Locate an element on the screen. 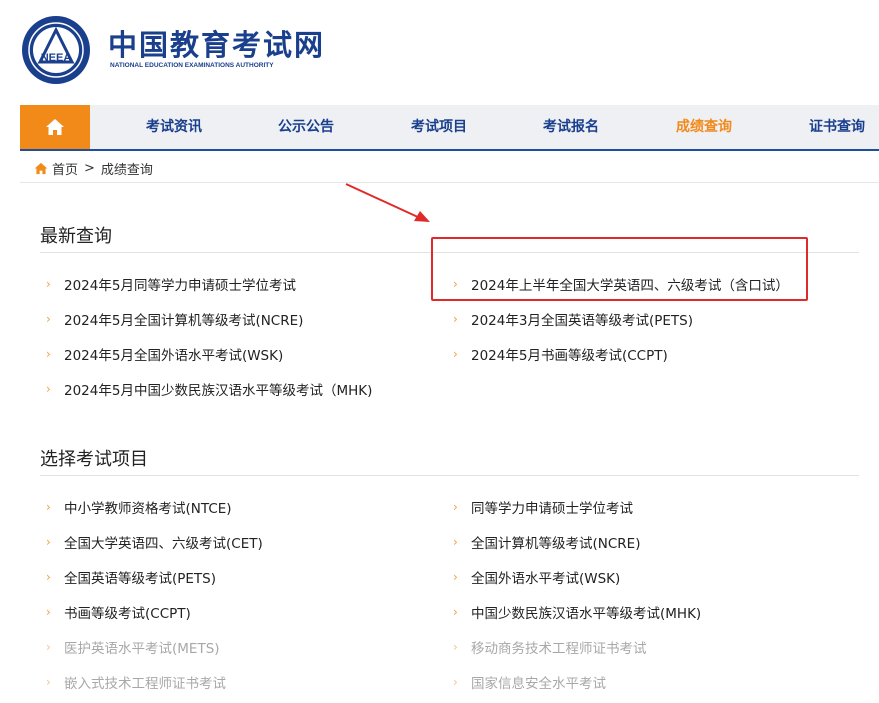 Image resolution: width=879 pixels, height=703 pixels. nav-item-score-query: 成绩查询 is located at coordinates (704, 127).